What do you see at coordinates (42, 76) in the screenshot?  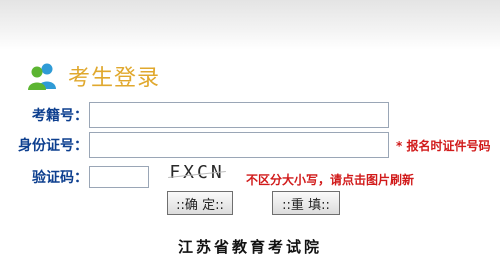 I see `users-icon` at bounding box center [42, 76].